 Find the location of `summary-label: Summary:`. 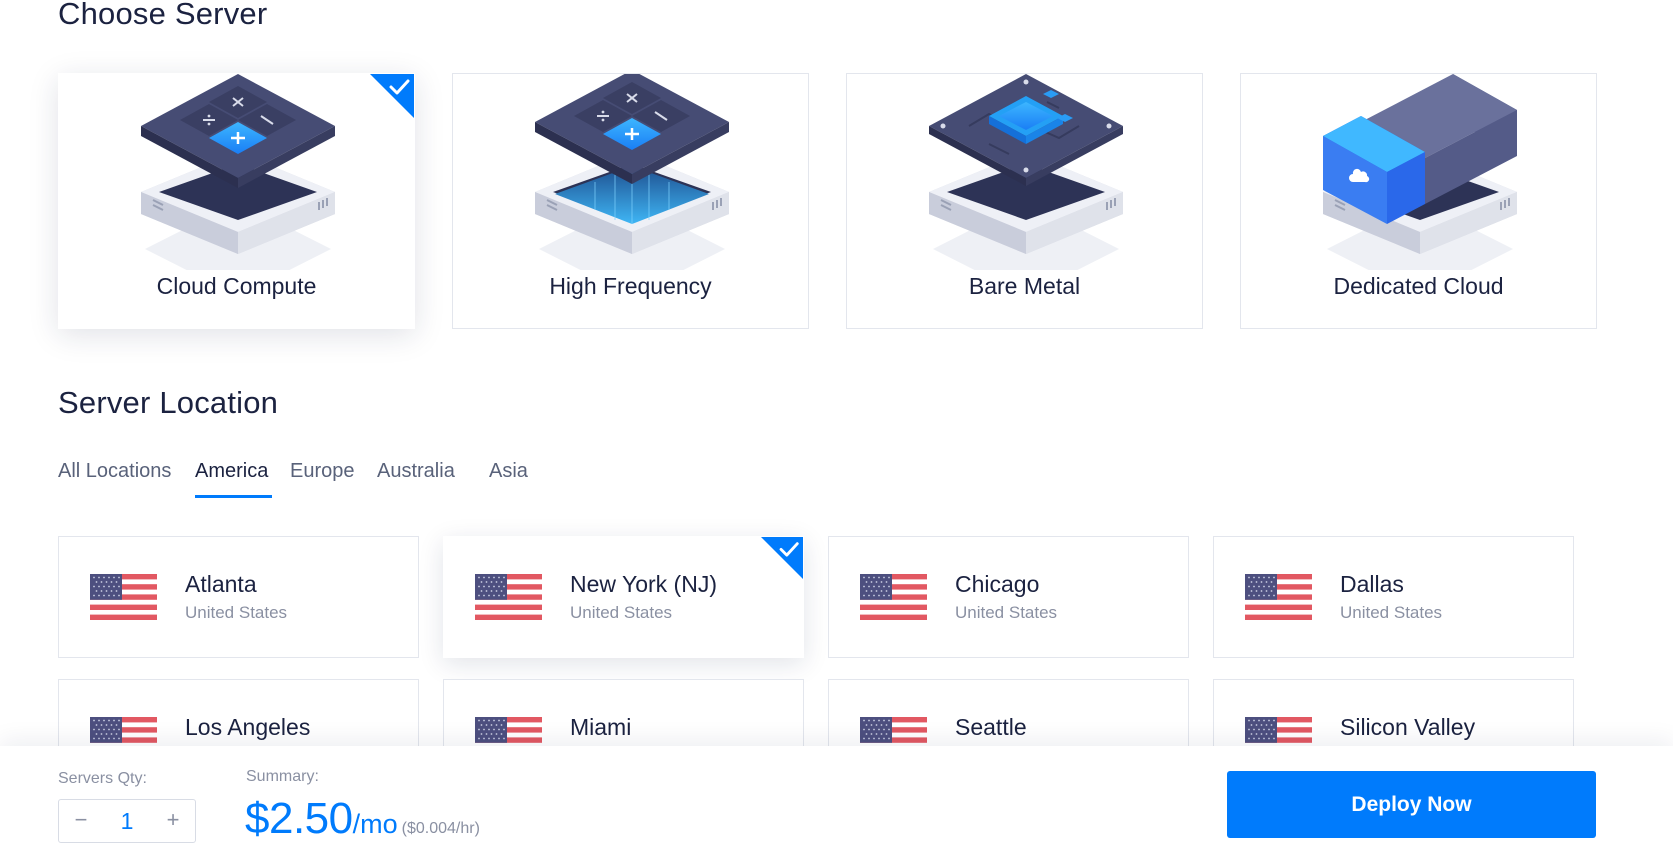

summary-label: Summary: is located at coordinates (282, 776).